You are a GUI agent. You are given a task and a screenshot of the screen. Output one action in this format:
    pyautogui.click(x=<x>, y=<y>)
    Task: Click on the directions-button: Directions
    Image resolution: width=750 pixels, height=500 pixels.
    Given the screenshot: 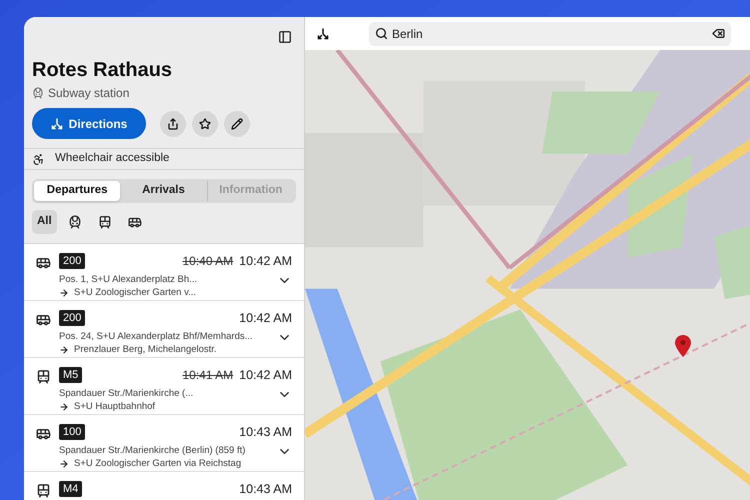 What is the action you would take?
    pyautogui.click(x=89, y=123)
    